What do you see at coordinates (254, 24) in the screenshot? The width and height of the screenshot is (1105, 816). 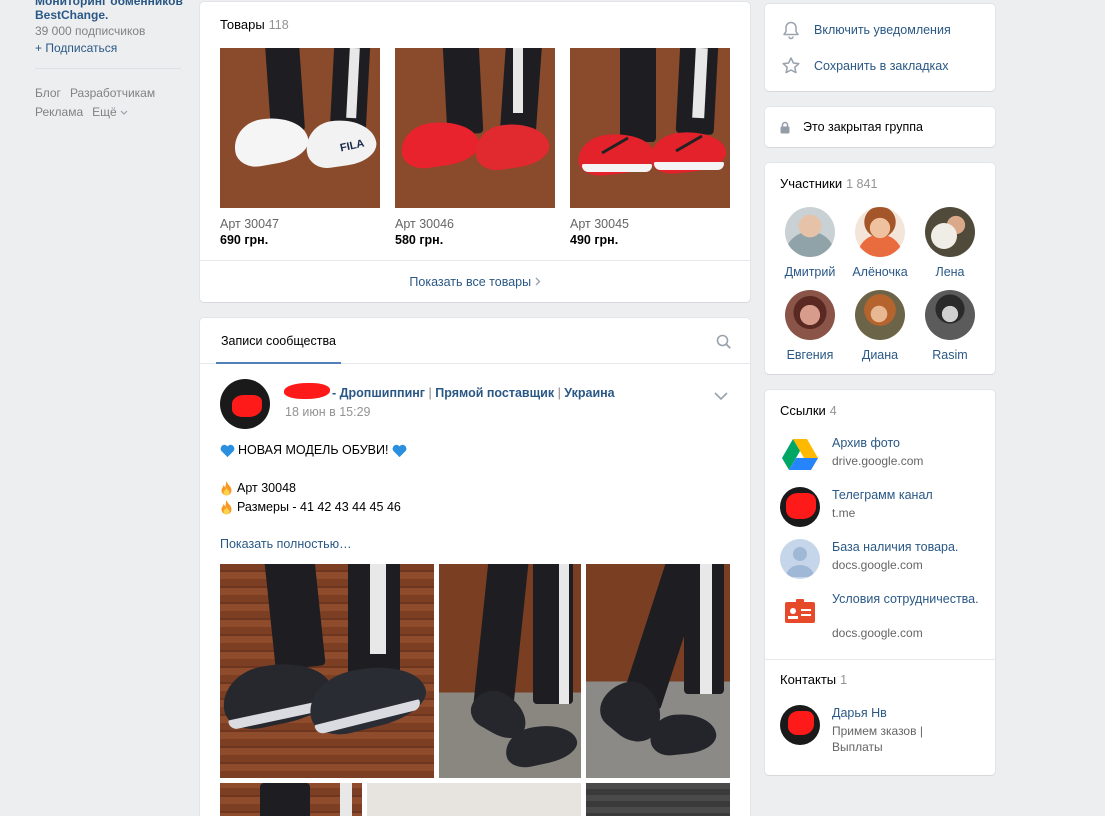 I see `goods-header: Товары 118` at bounding box center [254, 24].